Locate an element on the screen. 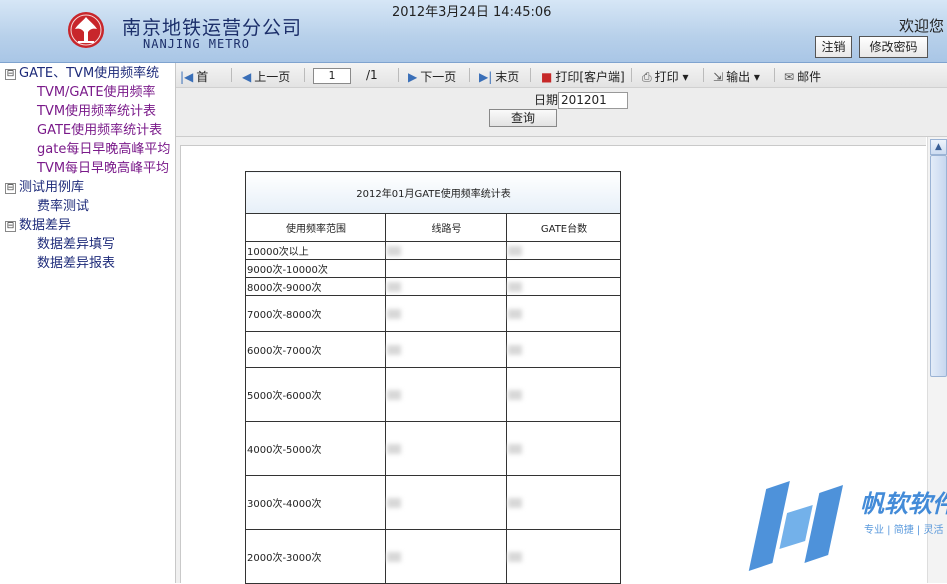 The width and height of the screenshot is (947, 584). column-header: 使用频率范围 is located at coordinates (315, 227).